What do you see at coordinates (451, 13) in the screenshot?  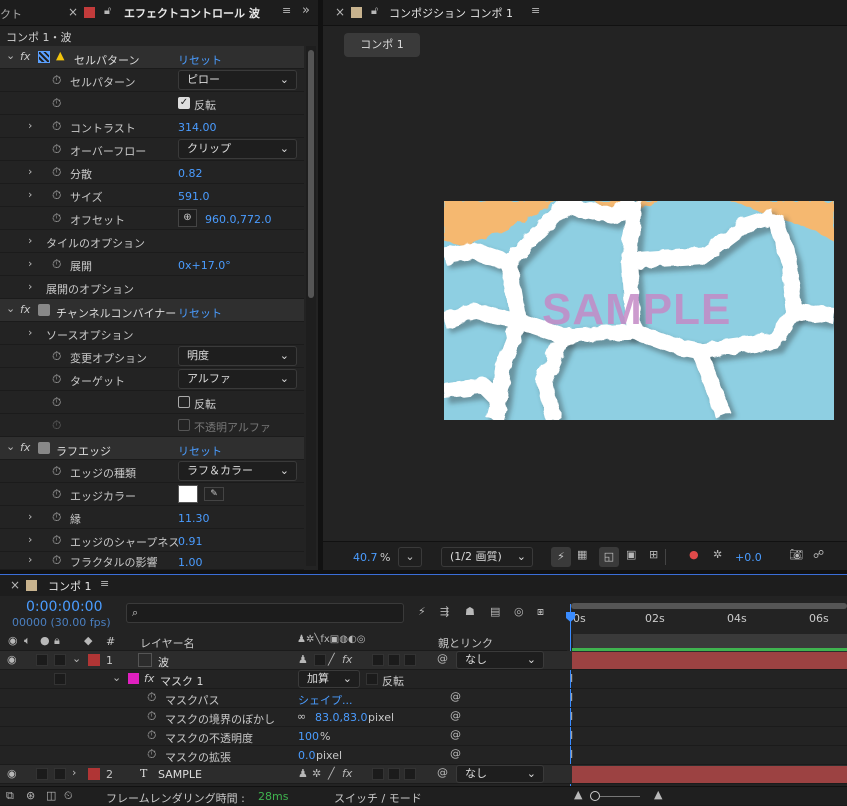 I see `tab-composition: コンポジション コンポ 1` at bounding box center [451, 13].